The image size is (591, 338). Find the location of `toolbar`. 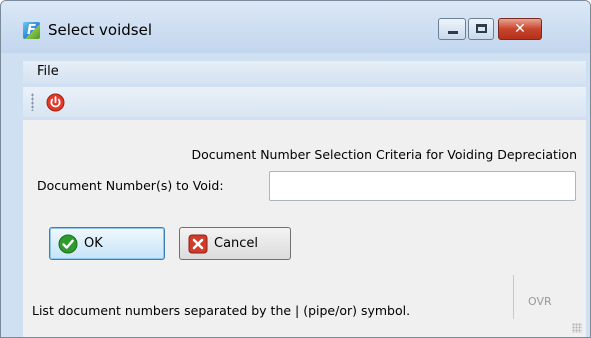

toolbar is located at coordinates (304, 102).